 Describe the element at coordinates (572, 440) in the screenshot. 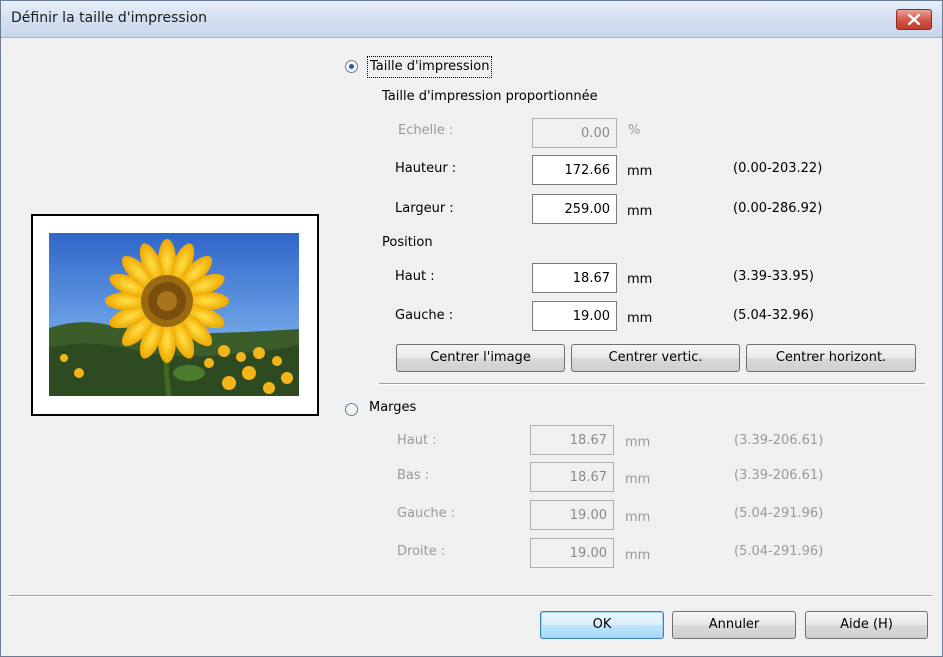

I see `margin-top-input` at that location.